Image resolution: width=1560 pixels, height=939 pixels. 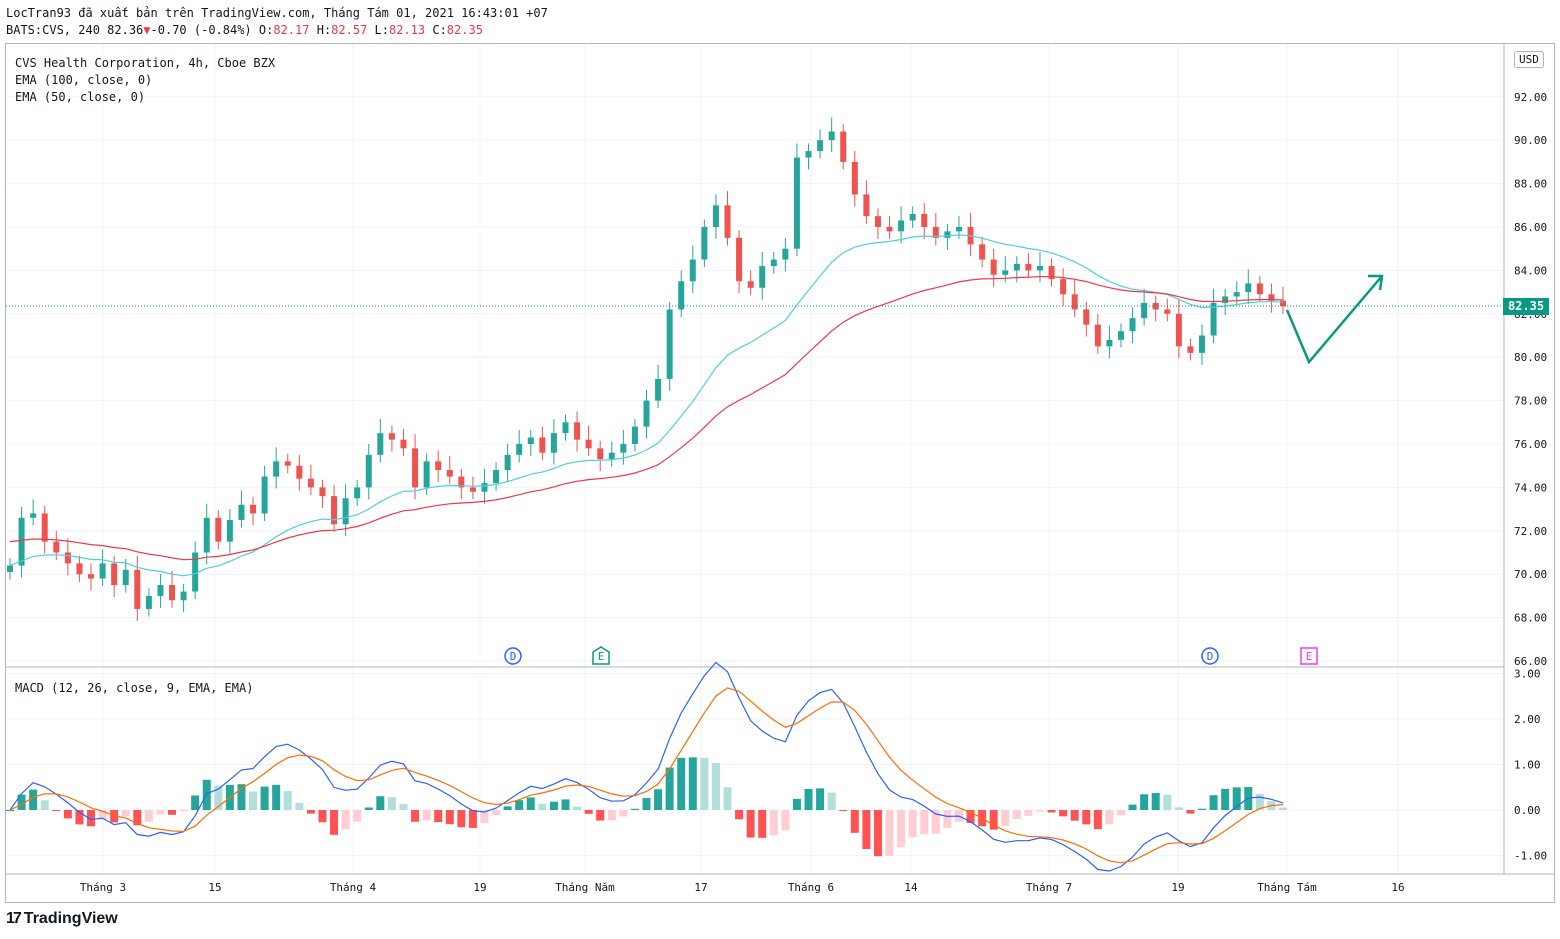 I want to click on price-axis-label: 70.00, so click(x=1530, y=574).